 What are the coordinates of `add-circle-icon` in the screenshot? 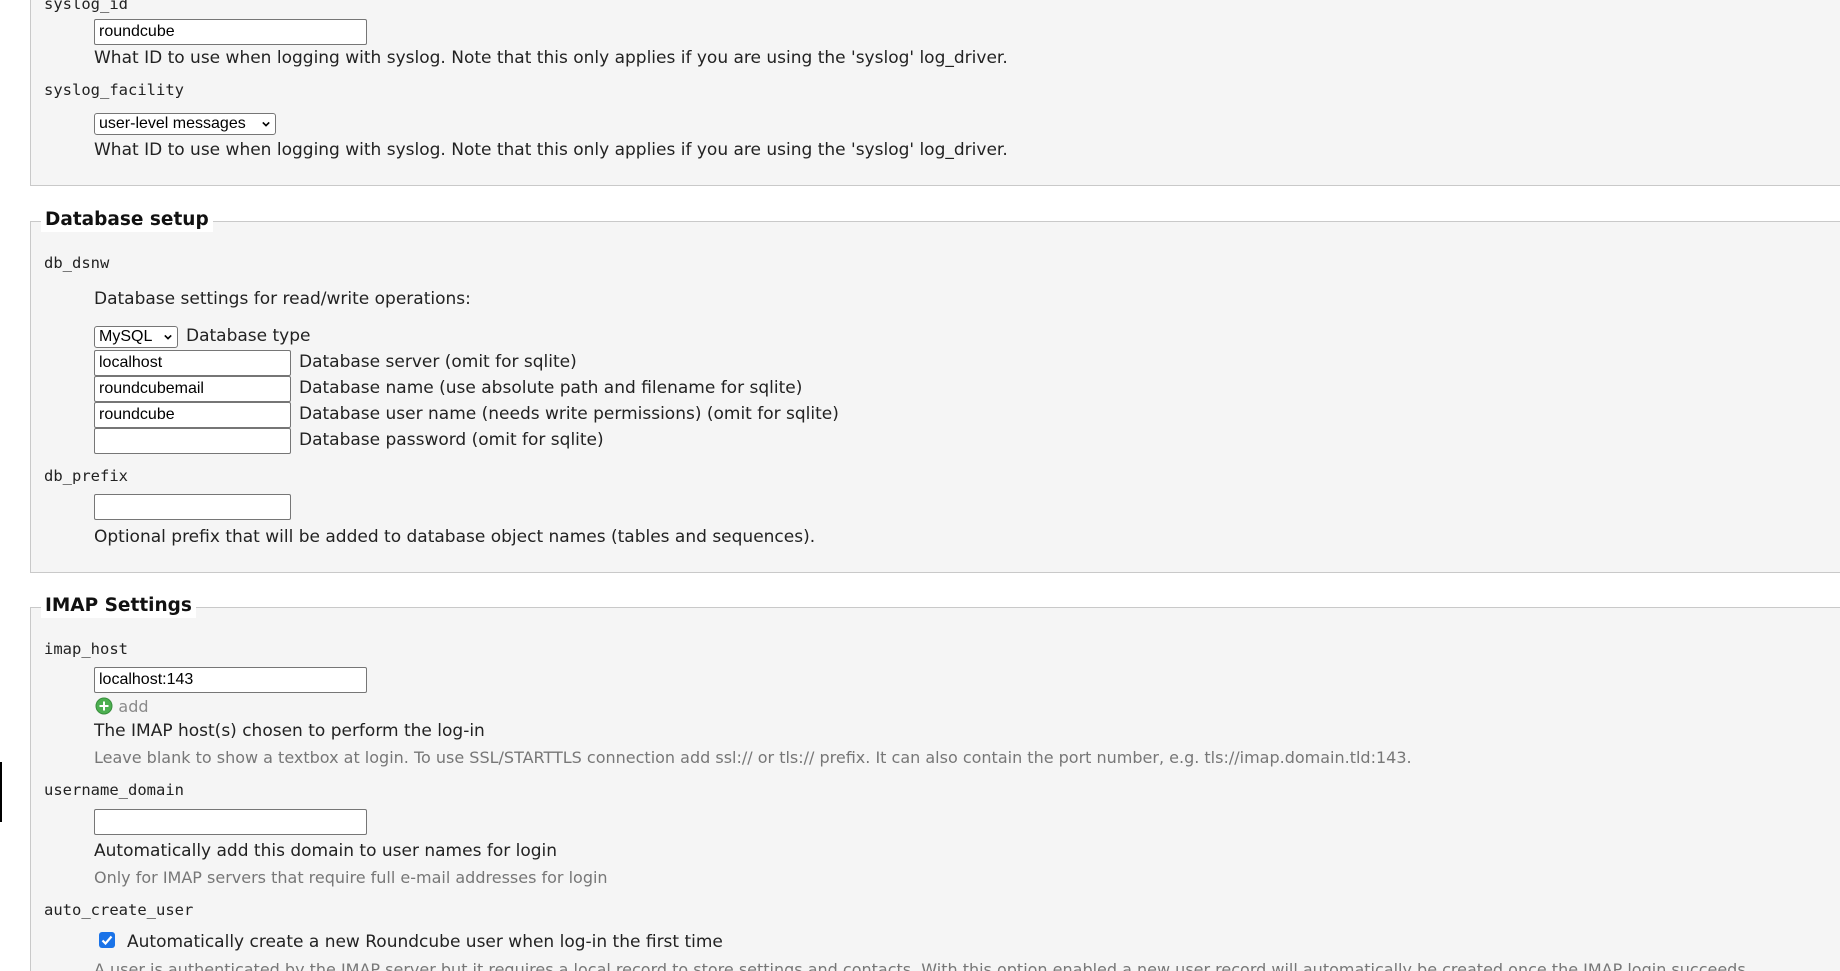 It's located at (104, 706).